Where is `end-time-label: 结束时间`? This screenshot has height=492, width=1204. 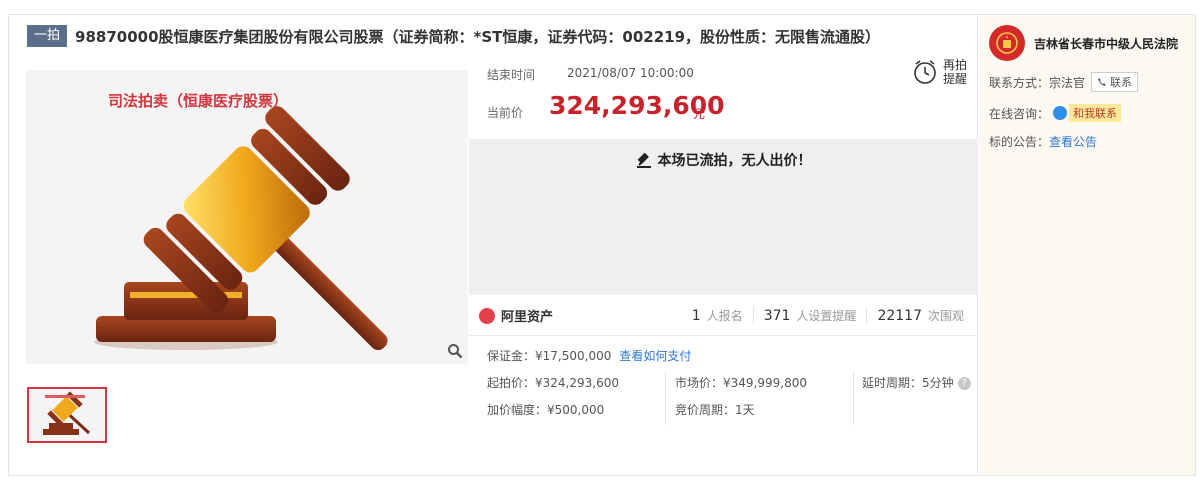
end-time-label: 结束时间 is located at coordinates (511, 75).